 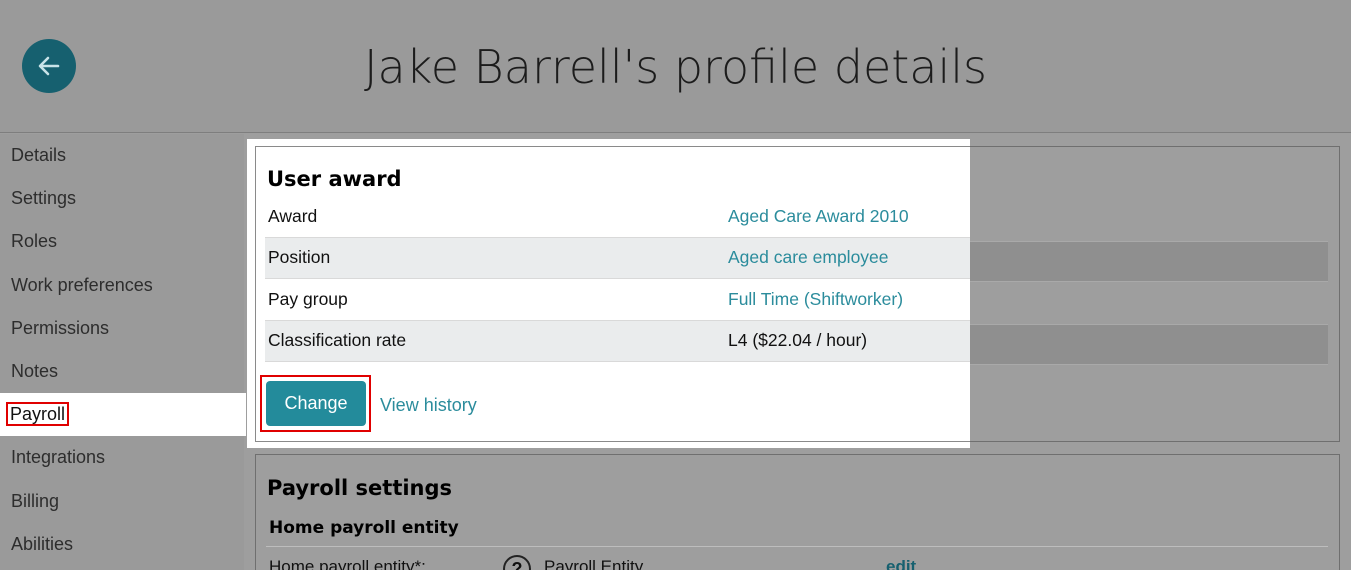 What do you see at coordinates (901, 563) in the screenshot?
I see `edit-link: edit` at bounding box center [901, 563].